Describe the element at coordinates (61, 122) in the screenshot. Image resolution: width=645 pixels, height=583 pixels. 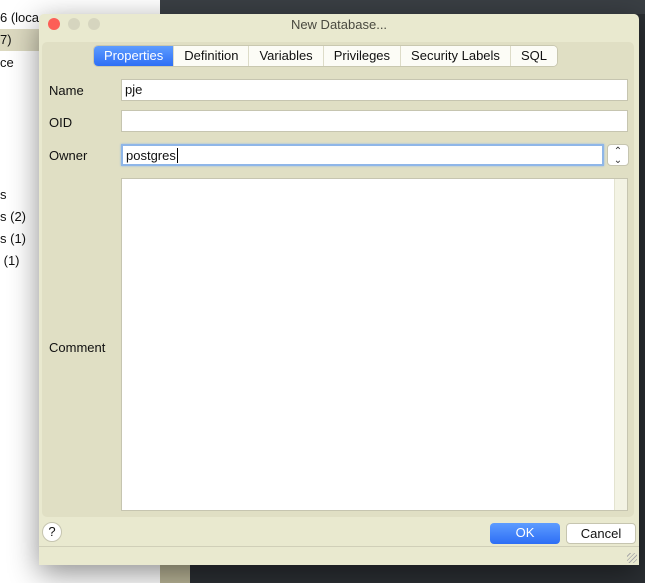
I see `oid-label: OID` at that location.